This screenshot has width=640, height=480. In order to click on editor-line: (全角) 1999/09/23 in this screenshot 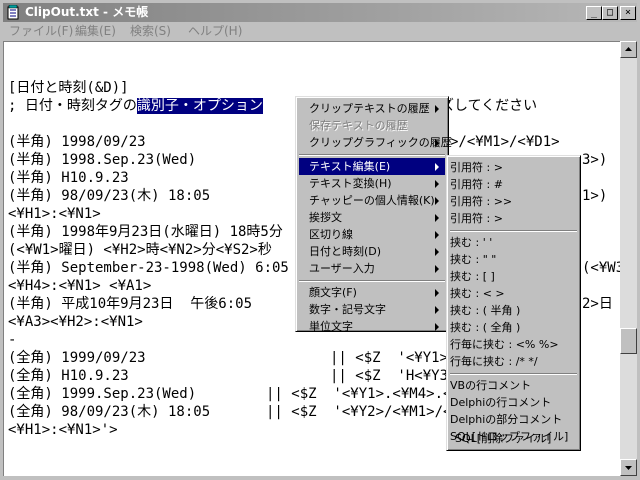, I will do `click(77, 358)`.